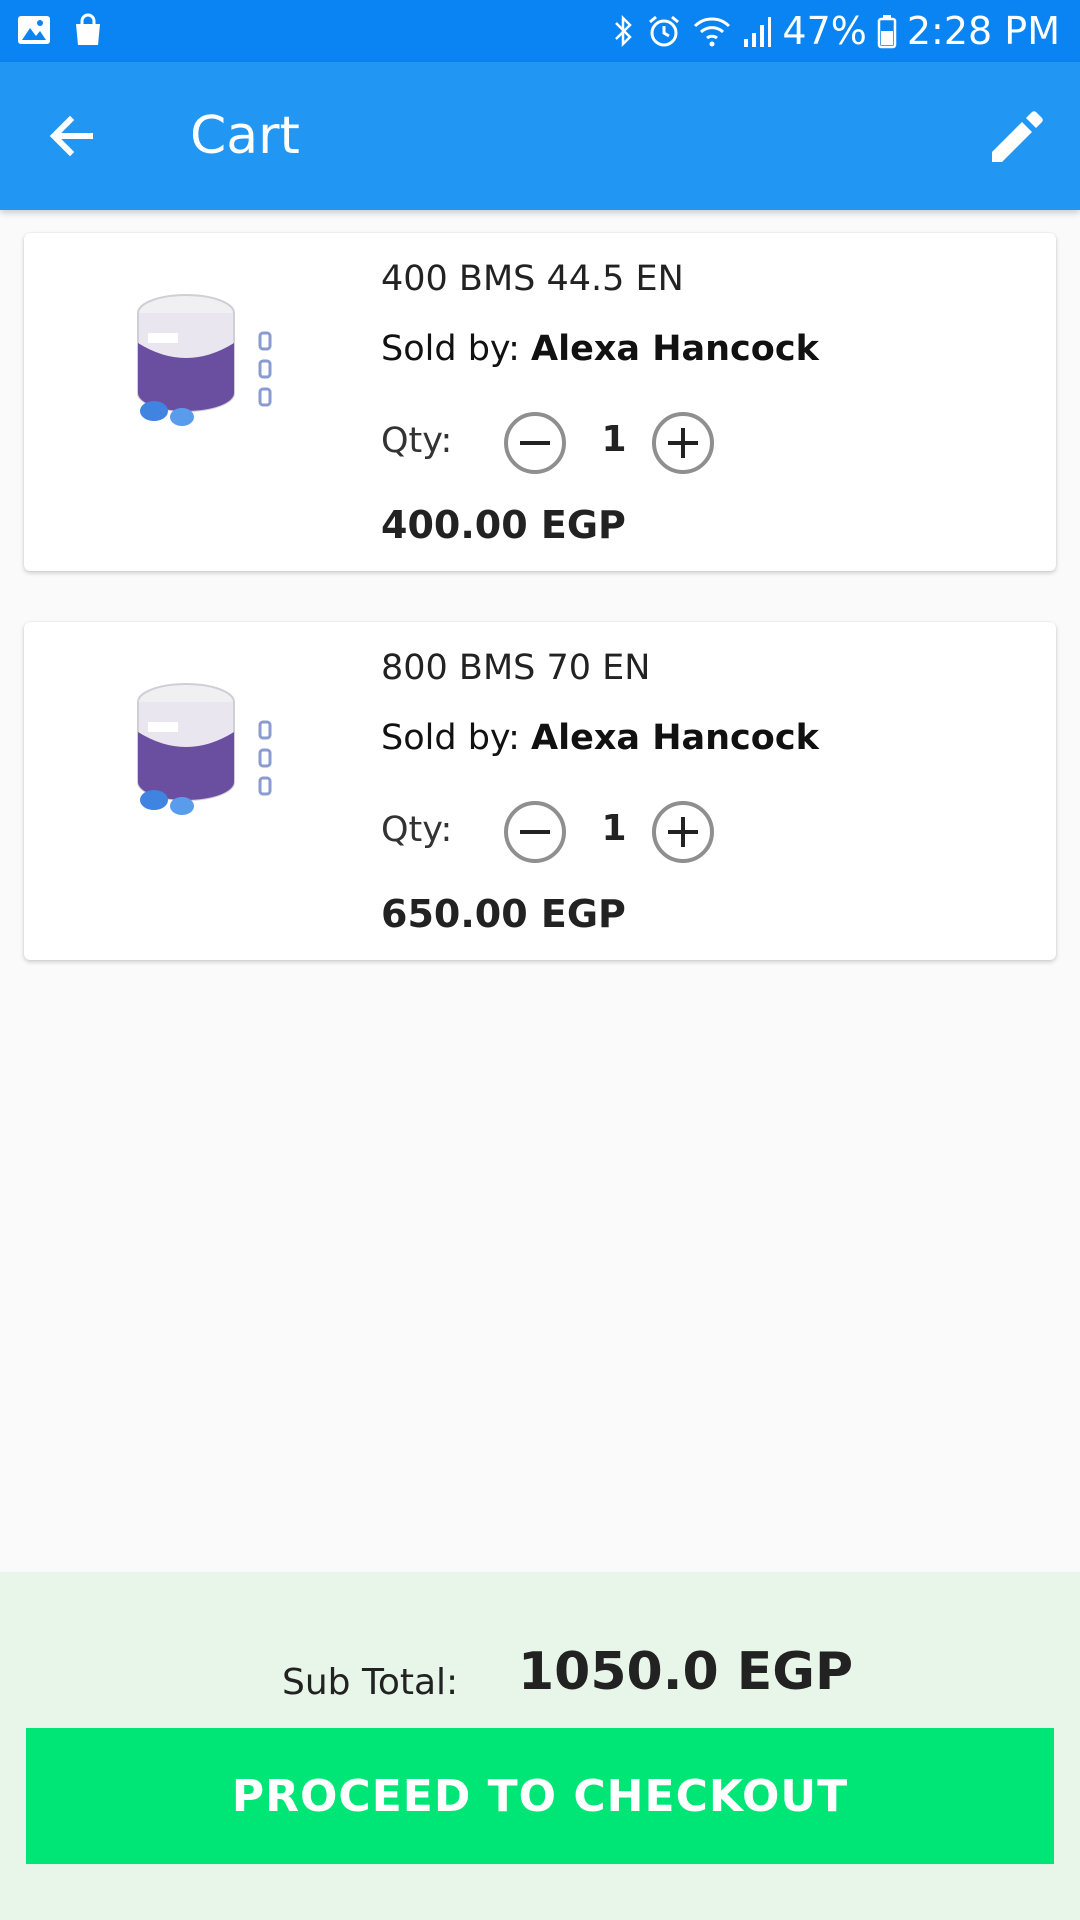 The height and width of the screenshot is (1920, 1080). I want to click on arrow-back-icon, so click(71, 136).